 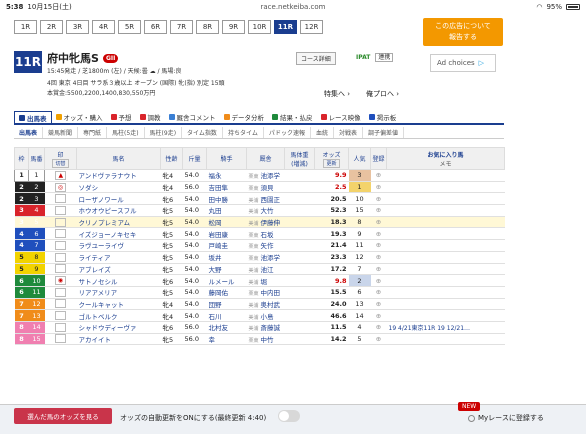 I want to click on jockey-name: 丸田, so click(x=226, y=210).